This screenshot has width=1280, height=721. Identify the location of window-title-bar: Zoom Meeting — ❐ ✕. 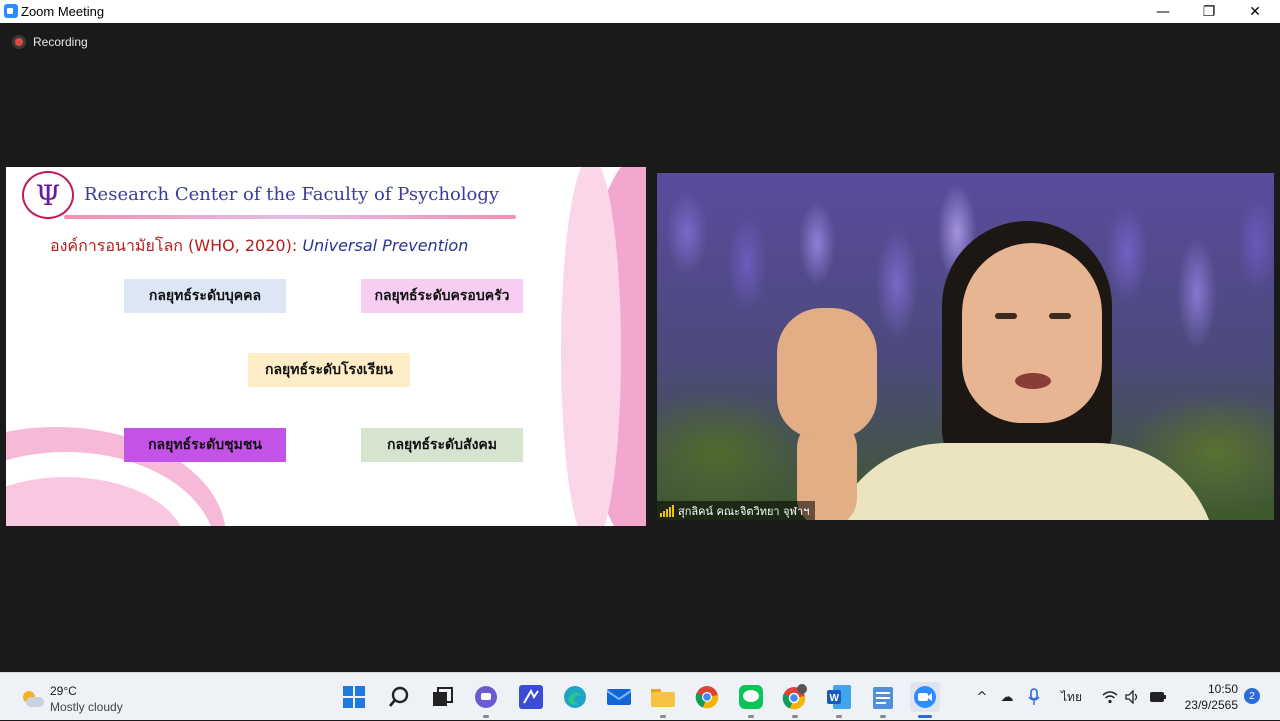
(640, 11).